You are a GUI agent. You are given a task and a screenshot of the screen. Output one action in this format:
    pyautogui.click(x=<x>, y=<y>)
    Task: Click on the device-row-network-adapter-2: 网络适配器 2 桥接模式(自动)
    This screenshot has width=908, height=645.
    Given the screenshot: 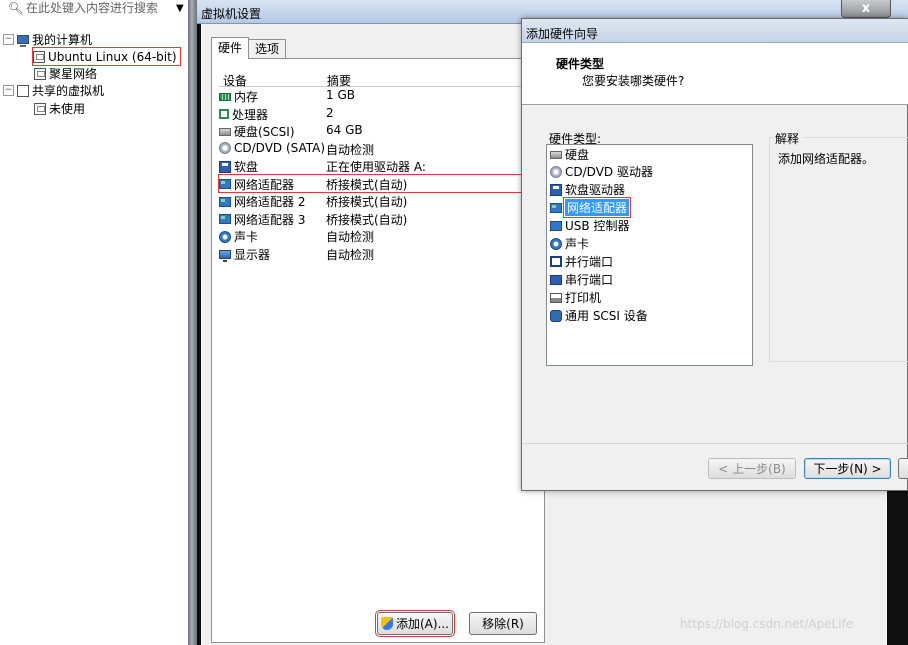 What is the action you would take?
    pyautogui.click(x=381, y=201)
    